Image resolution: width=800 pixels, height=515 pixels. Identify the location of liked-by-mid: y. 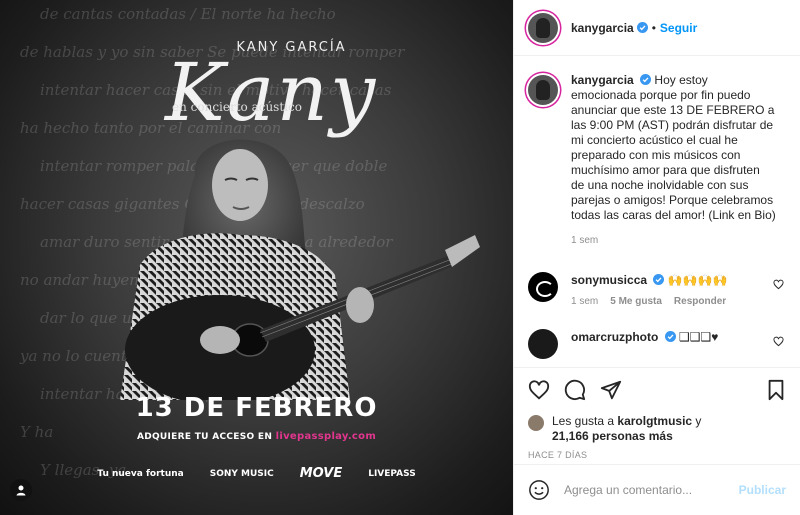
(697, 421).